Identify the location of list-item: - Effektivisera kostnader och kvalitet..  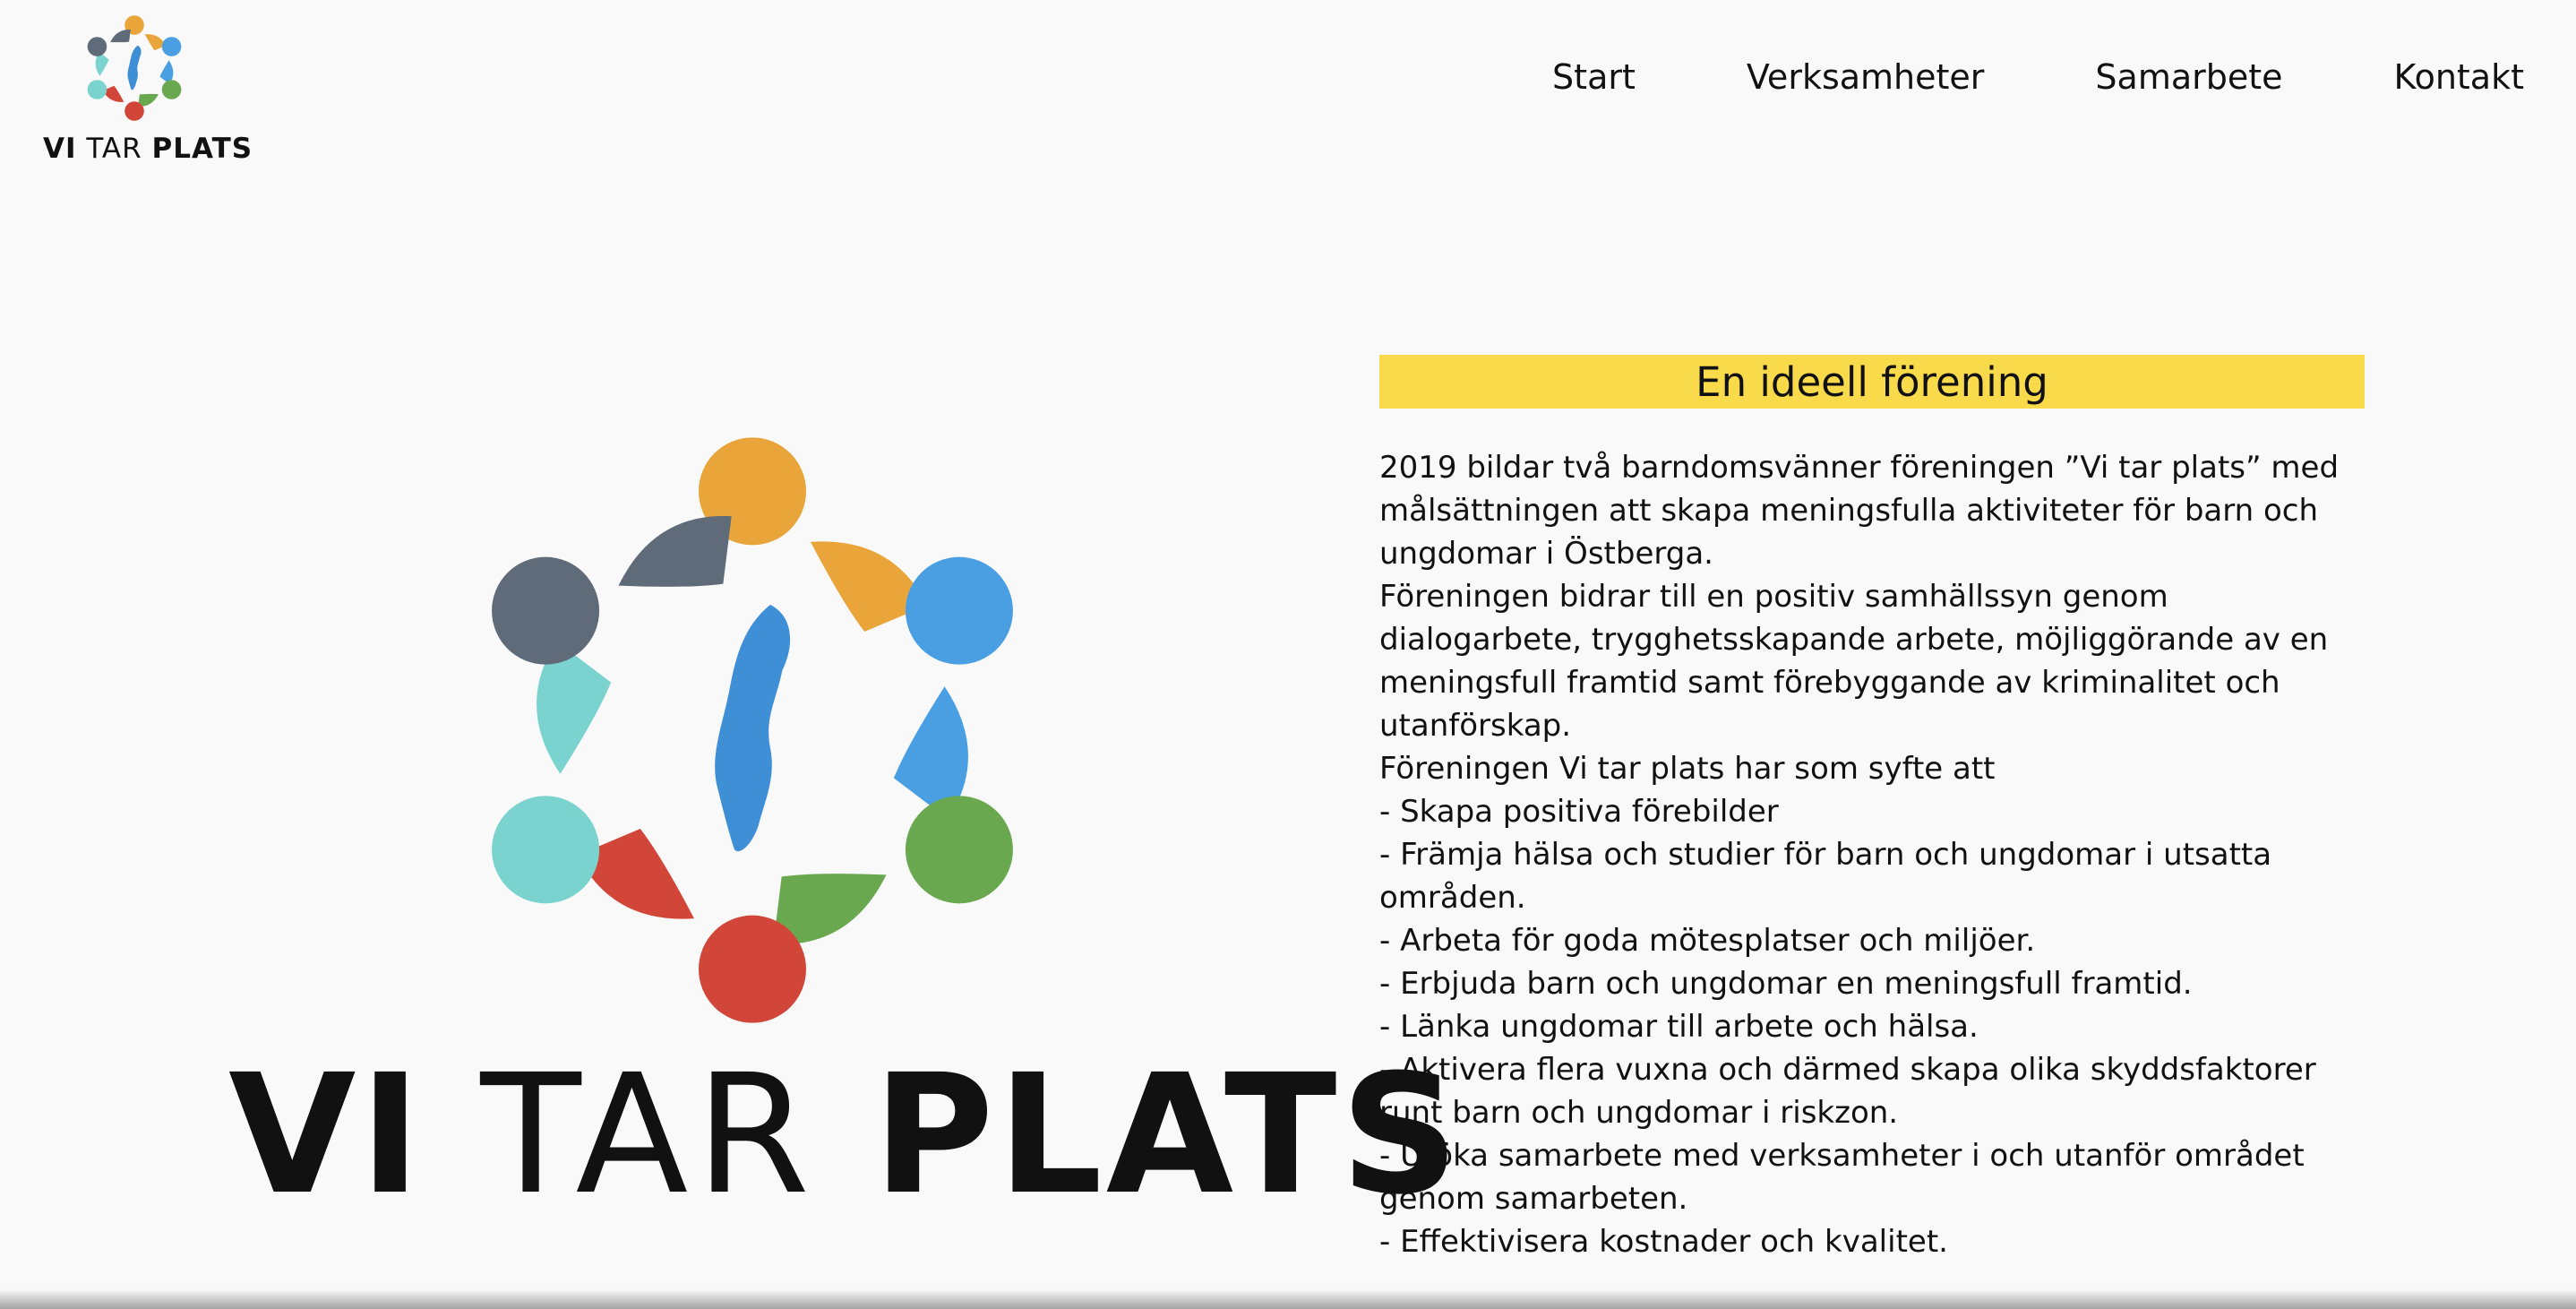
(1663, 1242).